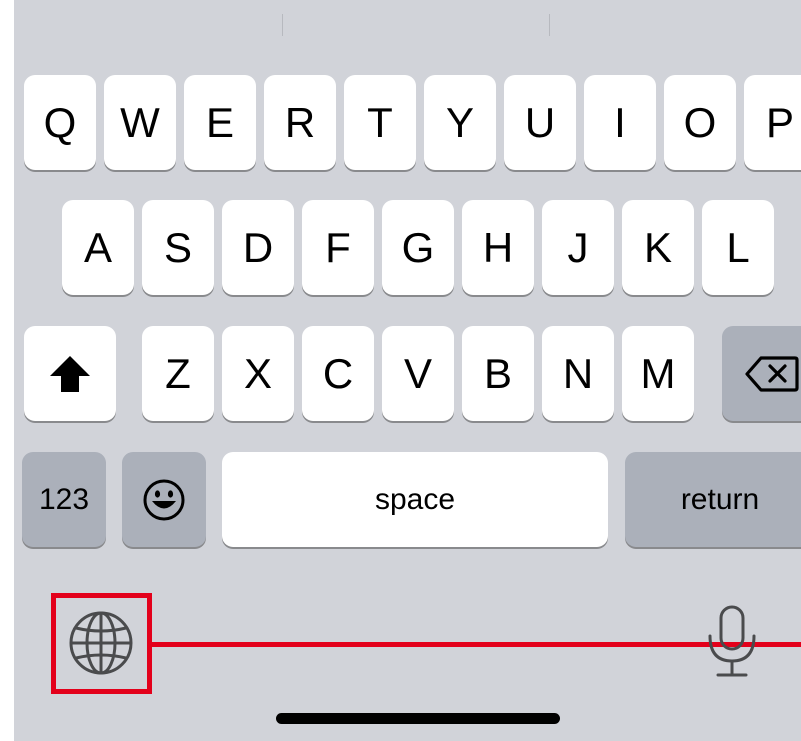 This screenshot has width=801, height=741. What do you see at coordinates (732, 641) in the screenshot?
I see `microphone-icon` at bounding box center [732, 641].